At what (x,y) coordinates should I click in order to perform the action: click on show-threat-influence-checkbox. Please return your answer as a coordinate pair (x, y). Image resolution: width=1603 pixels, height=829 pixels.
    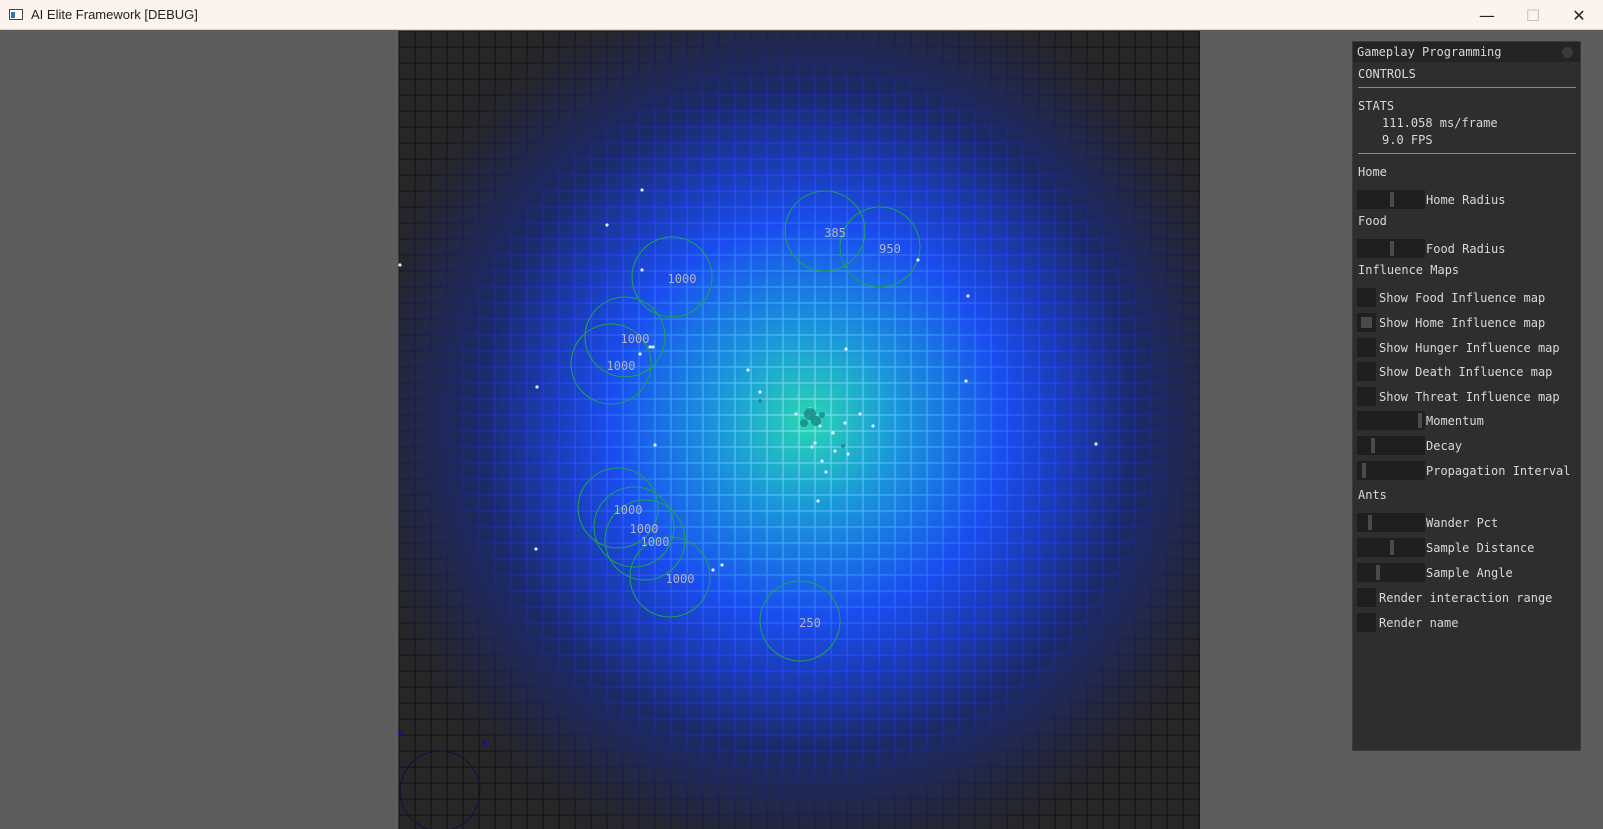
    Looking at the image, I should click on (1366, 396).